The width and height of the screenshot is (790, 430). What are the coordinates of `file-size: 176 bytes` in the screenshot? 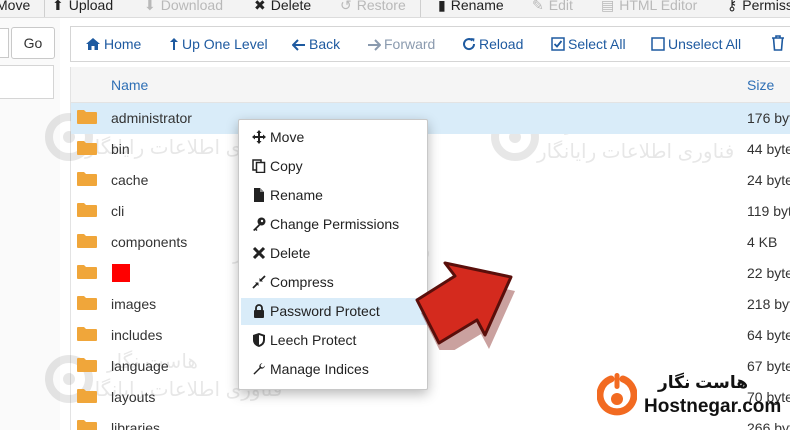 It's located at (768, 118).